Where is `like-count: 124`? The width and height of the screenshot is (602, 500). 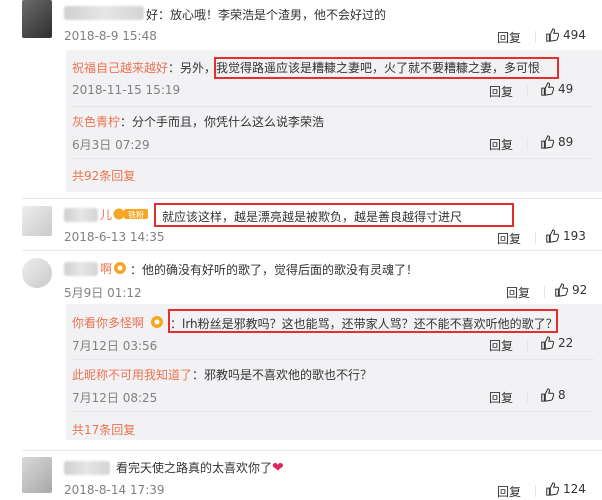 like-count: 124 is located at coordinates (574, 489).